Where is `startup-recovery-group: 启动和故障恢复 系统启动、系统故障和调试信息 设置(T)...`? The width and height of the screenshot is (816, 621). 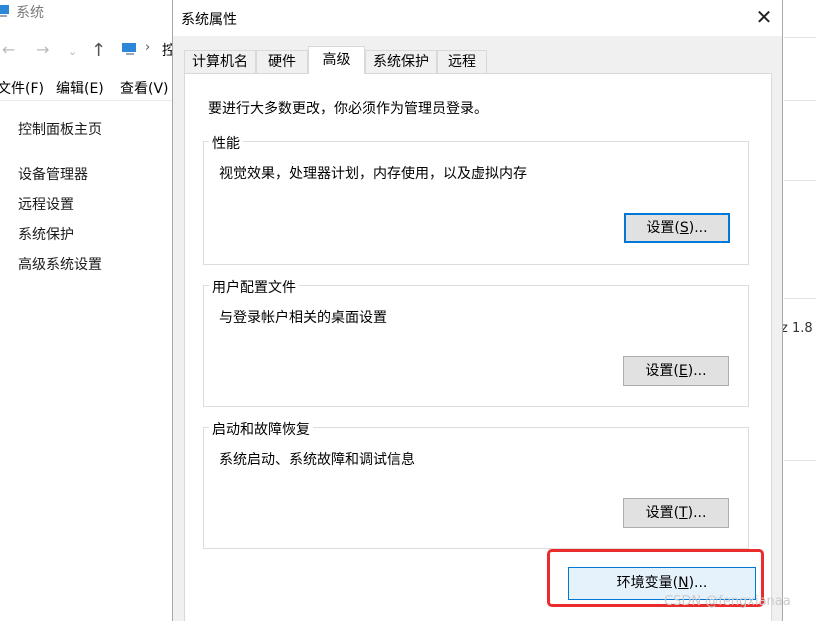 startup-recovery-group: 启动和故障恢复 系统启动、系统故障和调试信息 设置(T)... is located at coordinates (476, 484).